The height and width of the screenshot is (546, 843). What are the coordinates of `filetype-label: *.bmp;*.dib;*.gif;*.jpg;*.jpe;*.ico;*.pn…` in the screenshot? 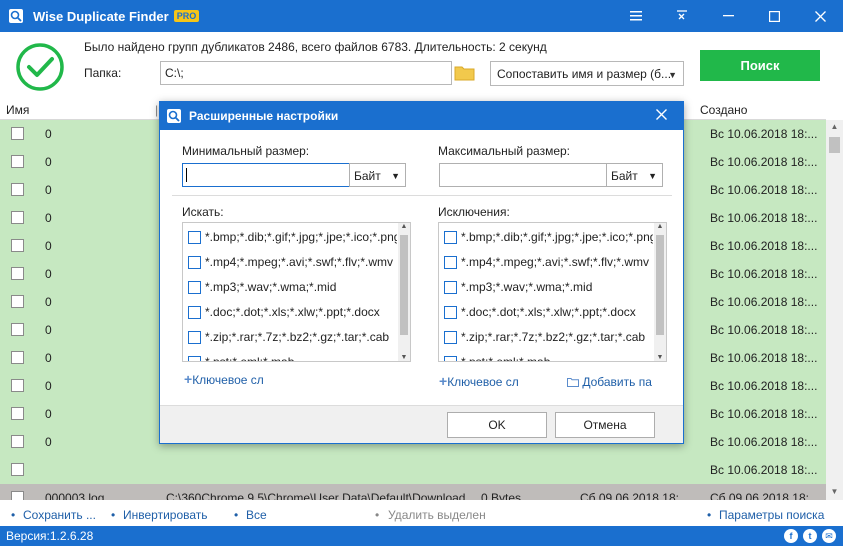 It's located at (301, 237).